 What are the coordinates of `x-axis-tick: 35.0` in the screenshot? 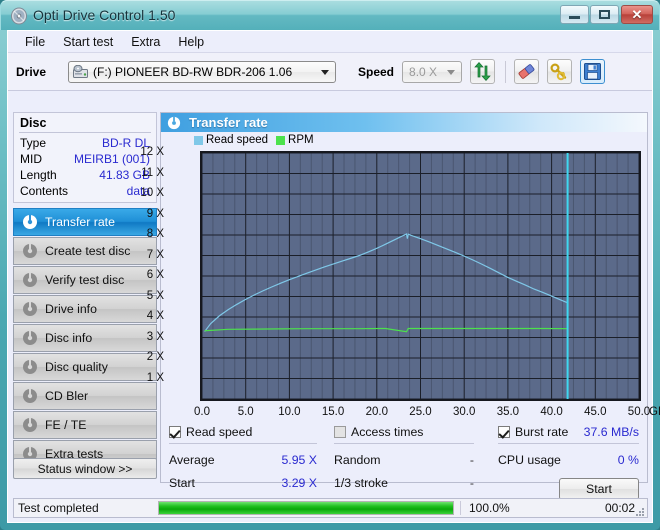 It's located at (508, 412).